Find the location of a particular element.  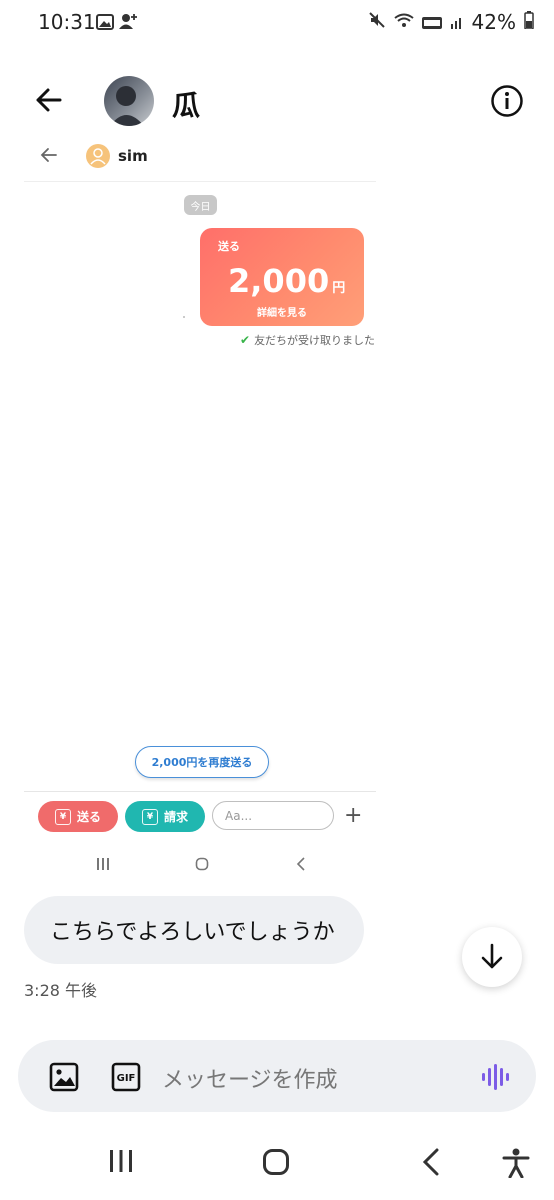

money-card-details-link: 詳細を見る is located at coordinates (282, 313).